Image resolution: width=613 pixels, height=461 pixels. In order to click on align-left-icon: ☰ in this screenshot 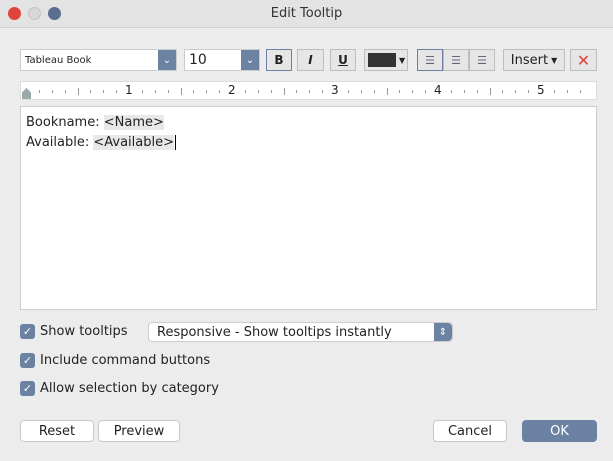, I will do `click(430, 60)`.